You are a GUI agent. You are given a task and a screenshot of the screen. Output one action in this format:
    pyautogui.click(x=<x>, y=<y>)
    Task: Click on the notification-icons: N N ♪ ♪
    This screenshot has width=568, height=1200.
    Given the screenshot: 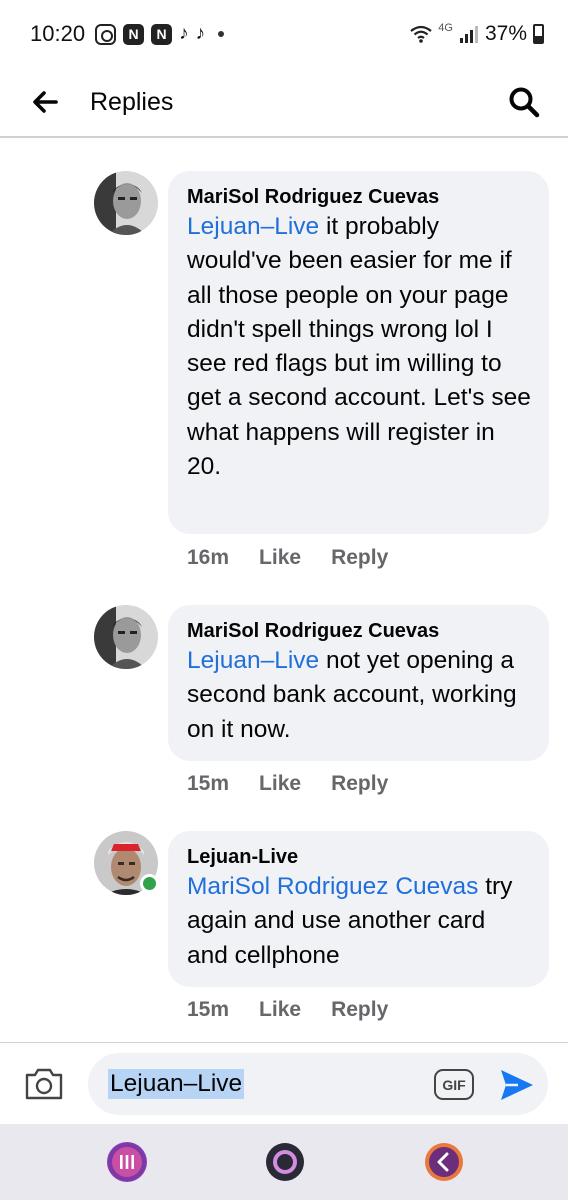 What is the action you would take?
    pyautogui.click(x=160, y=34)
    